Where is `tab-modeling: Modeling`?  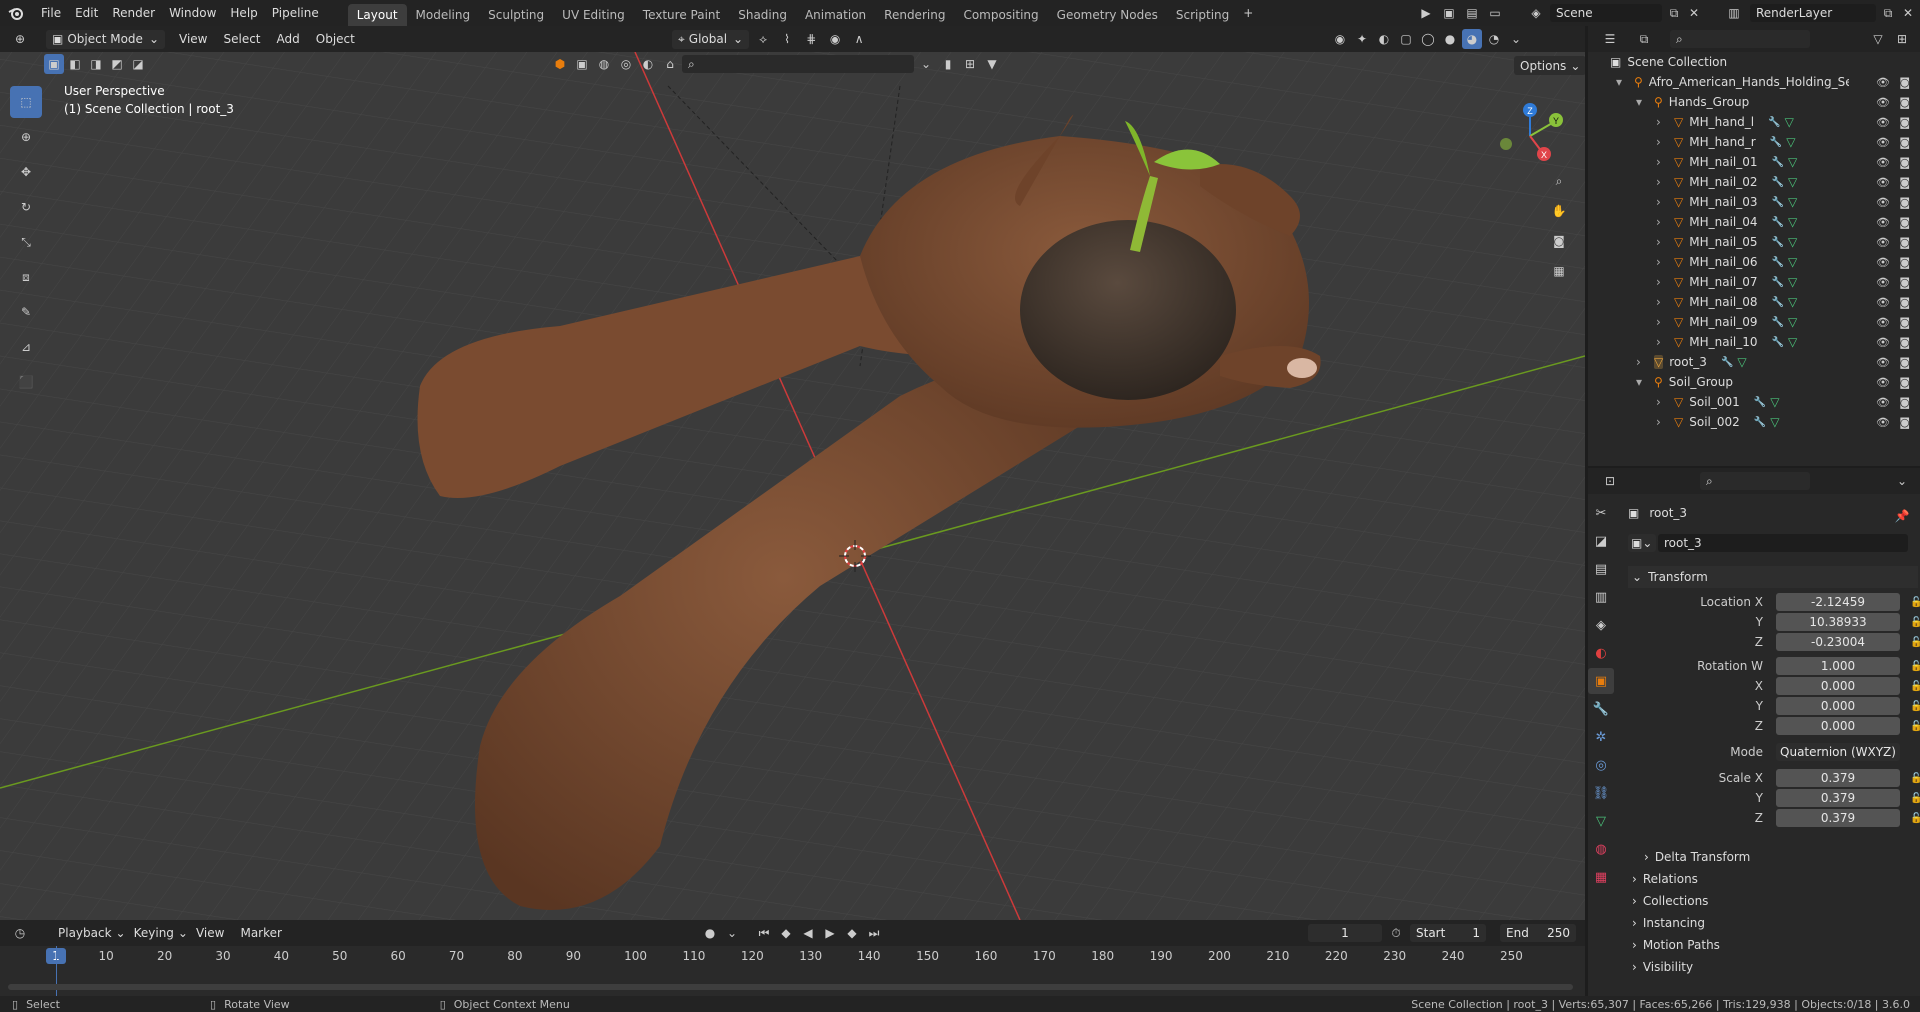 tab-modeling: Modeling is located at coordinates (443, 15).